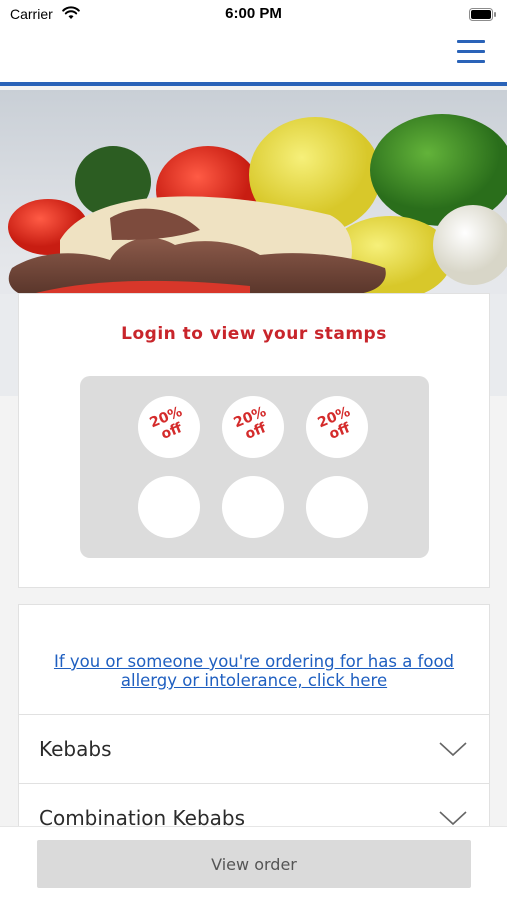 The height and width of the screenshot is (900, 507). I want to click on view-order-button: View order, so click(254, 864).